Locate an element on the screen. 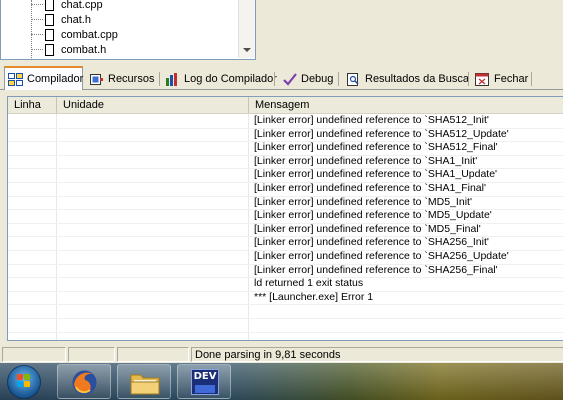 Image resolution: width=563 pixels, height=400 pixels. close-tab-icon is located at coordinates (482, 79).